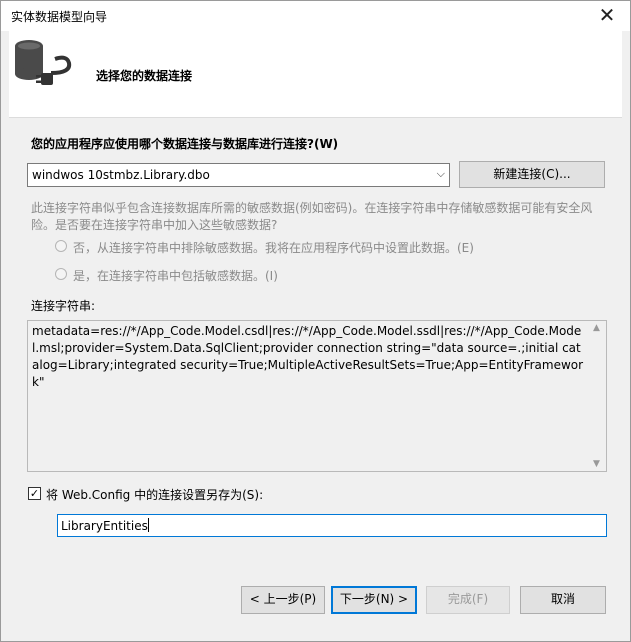 The height and width of the screenshot is (642, 631). I want to click on header-title: 选择您的数据连接, so click(144, 76).